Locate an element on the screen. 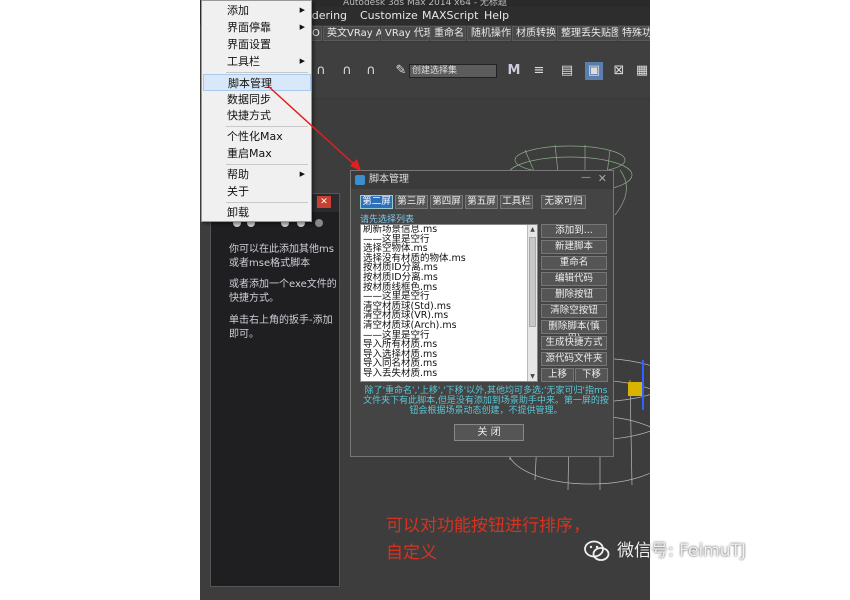  tab-homeless: 无家可归 is located at coordinates (563, 202).